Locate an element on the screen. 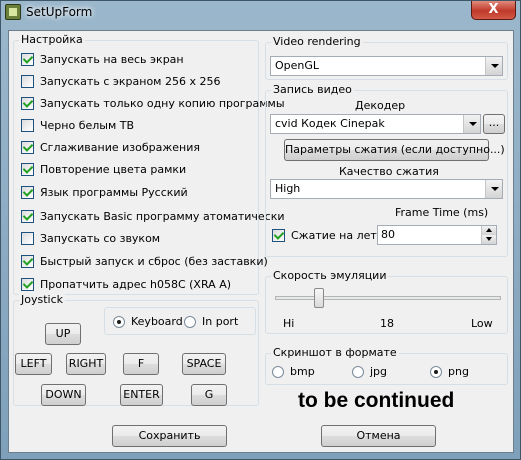 The height and width of the screenshot is (460, 521). speed-mid-label: 18 is located at coordinates (387, 323).